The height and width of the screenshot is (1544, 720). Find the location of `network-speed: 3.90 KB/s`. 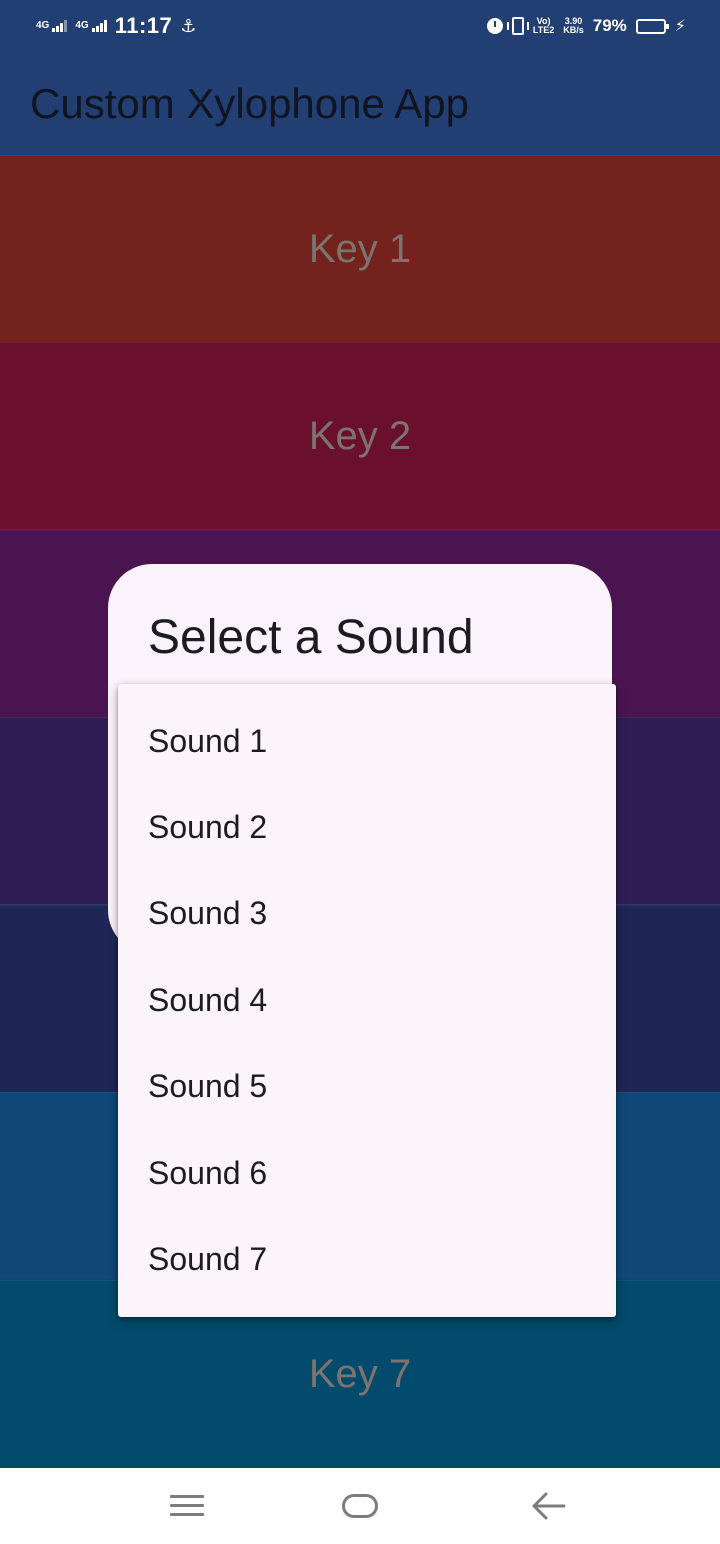

network-speed: 3.90 KB/s is located at coordinates (573, 26).